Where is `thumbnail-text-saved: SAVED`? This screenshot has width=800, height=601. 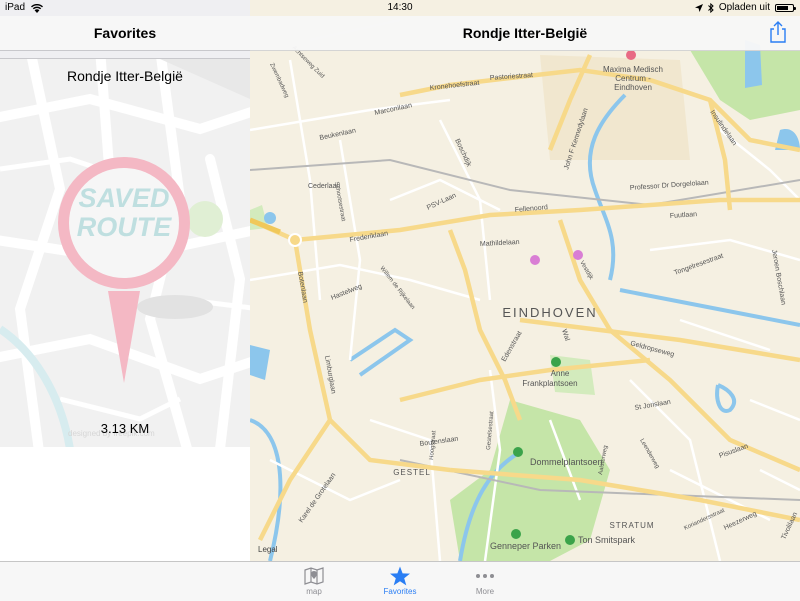
thumbnail-text-saved: SAVED is located at coordinates (123, 198).